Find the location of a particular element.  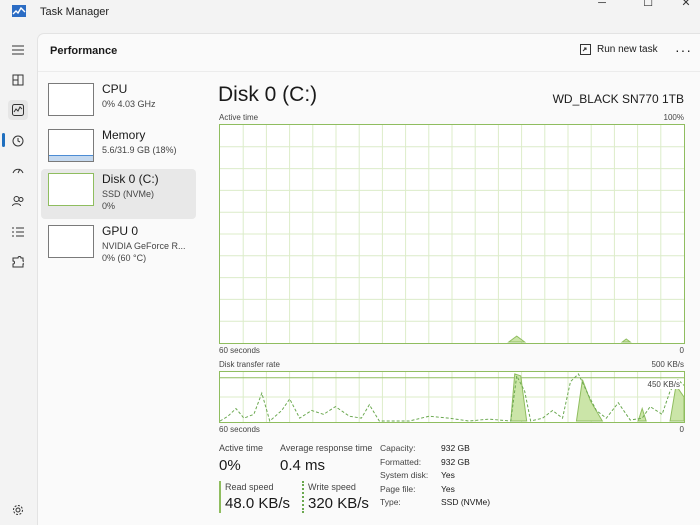

device-name: GPU 0 is located at coordinates (120, 231).